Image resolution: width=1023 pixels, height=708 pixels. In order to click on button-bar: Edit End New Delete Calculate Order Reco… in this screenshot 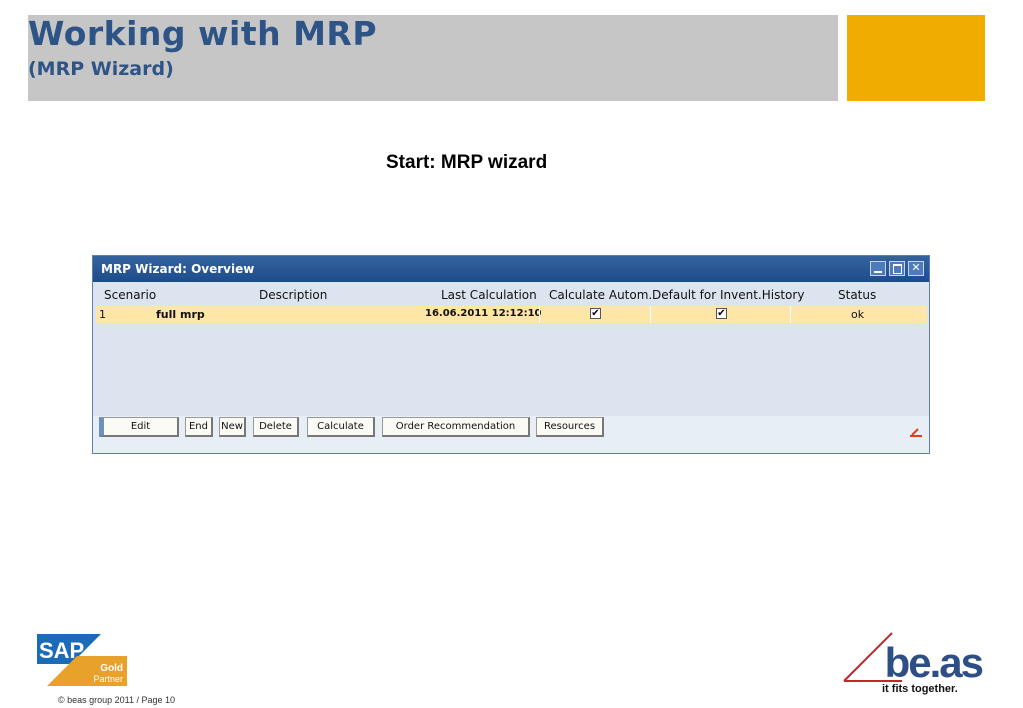, I will do `click(511, 434)`.